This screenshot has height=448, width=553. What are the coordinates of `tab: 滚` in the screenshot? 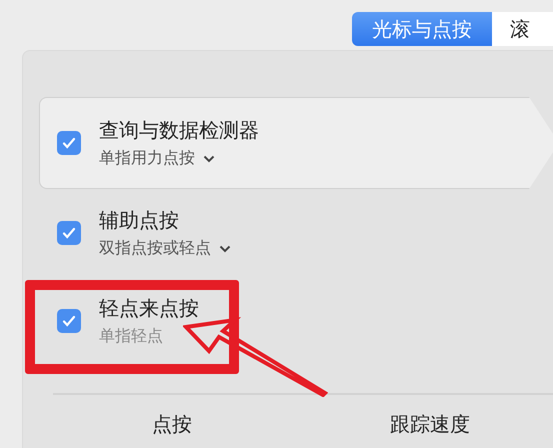 It's located at (522, 29).